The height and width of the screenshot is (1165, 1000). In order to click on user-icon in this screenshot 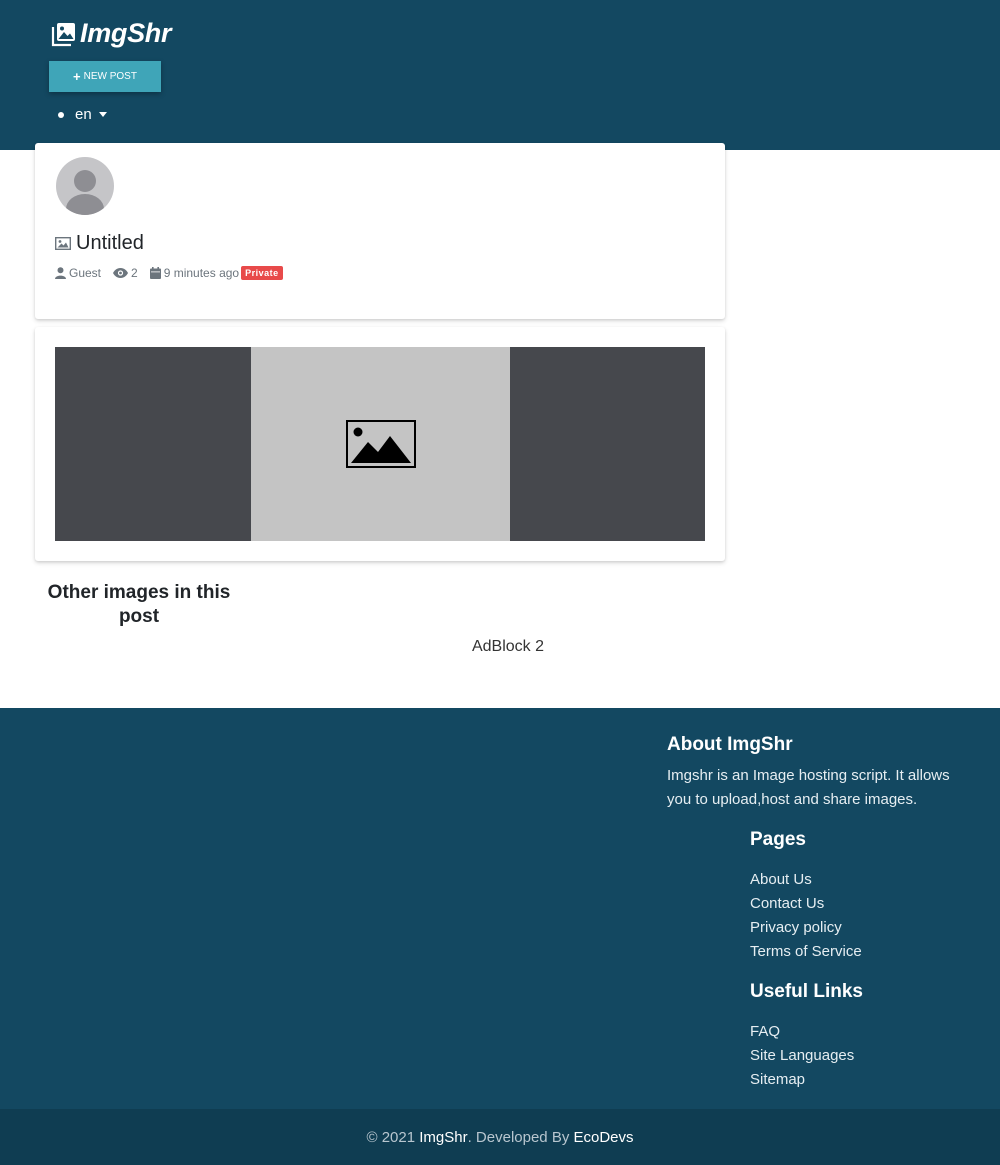, I will do `click(60, 273)`.